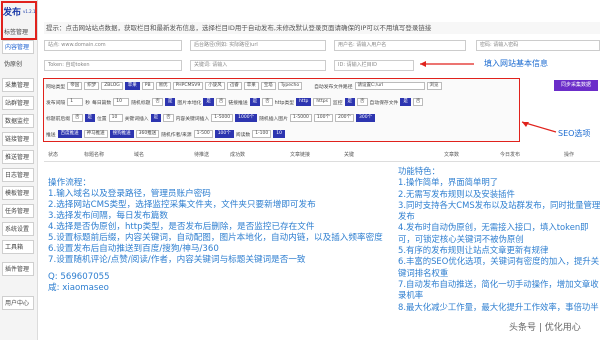  I want to click on cms-type-option: 小旋风, so click(215, 86).